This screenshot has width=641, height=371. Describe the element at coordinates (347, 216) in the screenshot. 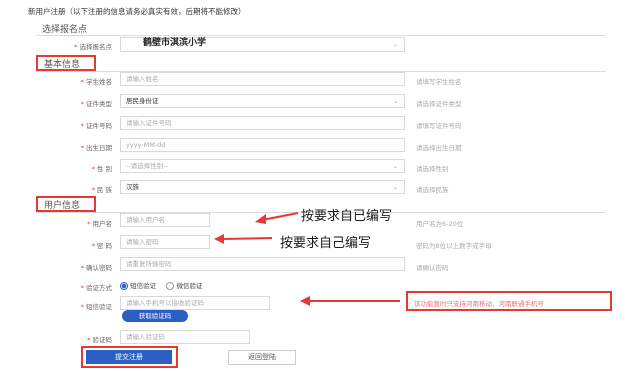

I see `annotation-username-note: 按要求自已编写` at that location.